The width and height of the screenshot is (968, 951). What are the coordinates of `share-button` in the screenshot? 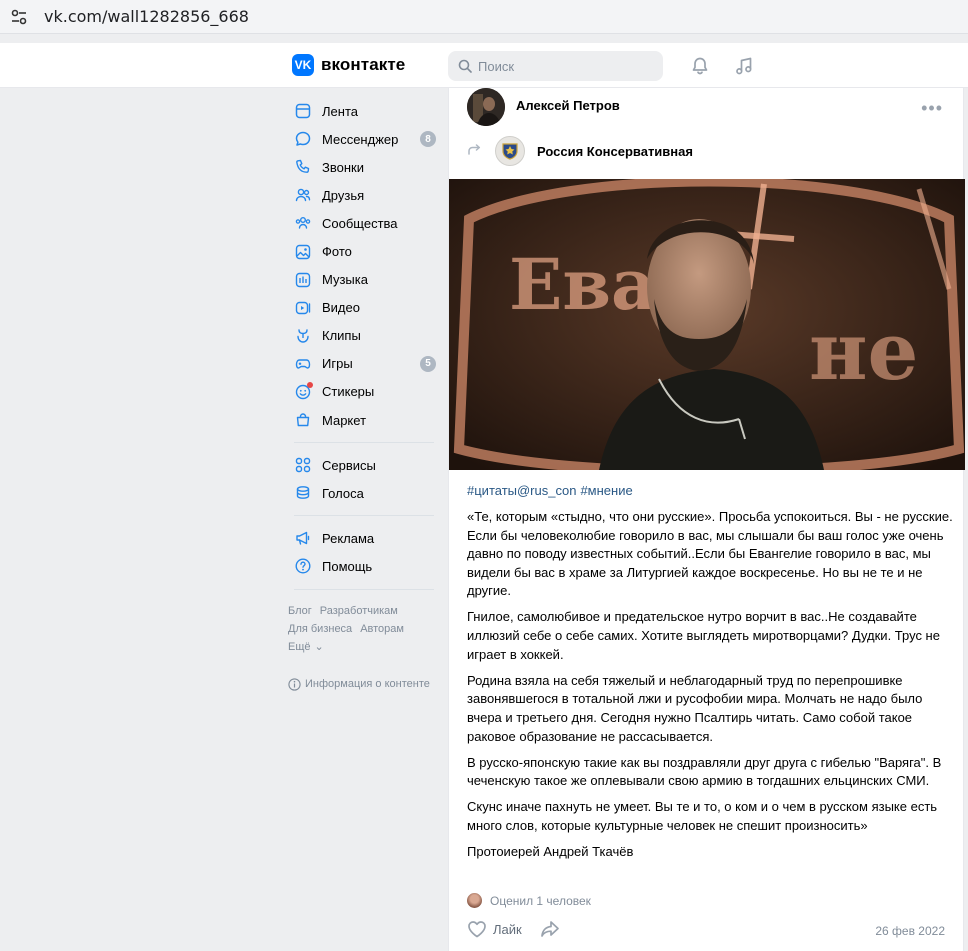 It's located at (550, 929).